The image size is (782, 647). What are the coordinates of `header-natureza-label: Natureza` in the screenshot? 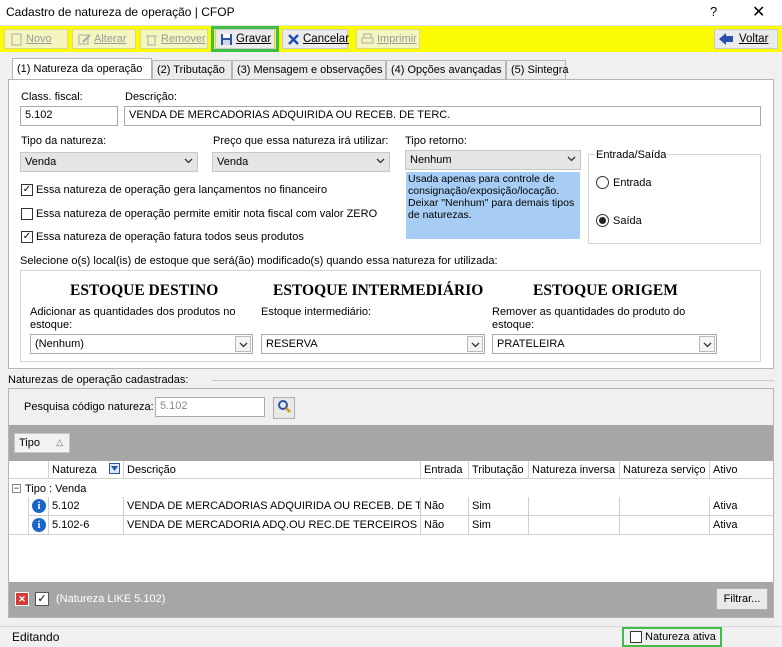 It's located at (74, 470).